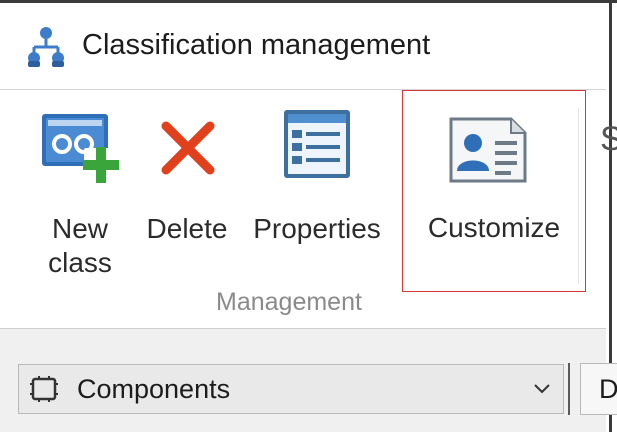 This screenshot has width=617, height=432. What do you see at coordinates (317, 228) in the screenshot?
I see `properties-label: Properties` at bounding box center [317, 228].